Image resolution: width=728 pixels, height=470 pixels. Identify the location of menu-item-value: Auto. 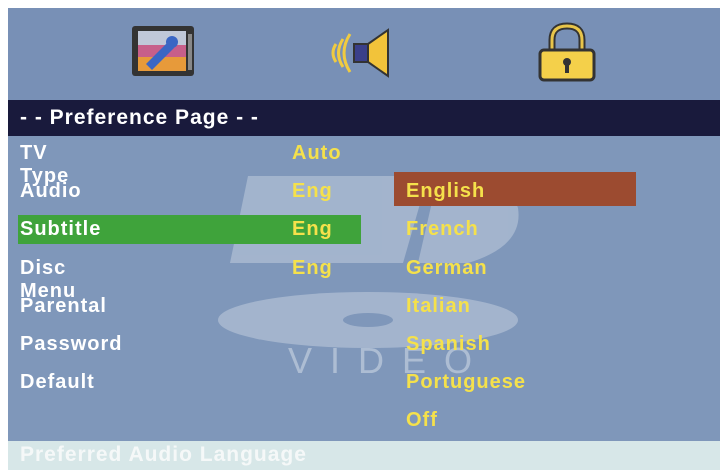
(317, 153).